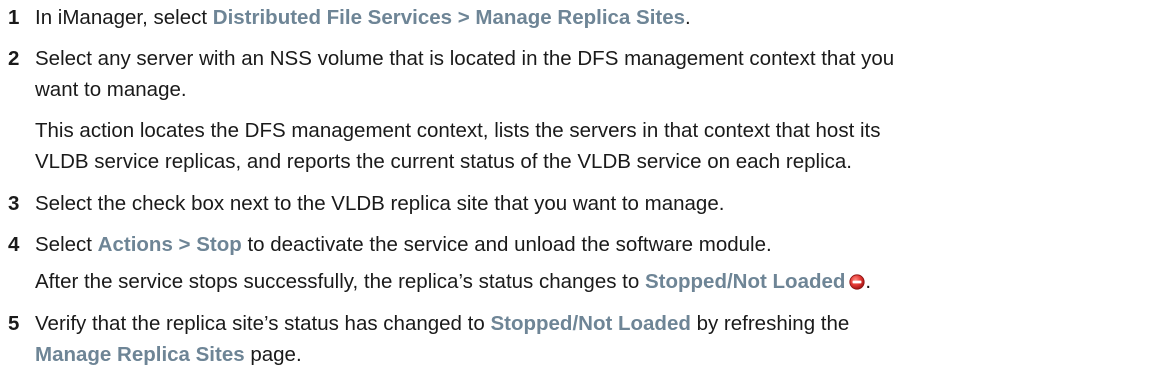  I want to click on step-text-post: by refreshing the, so click(770, 323).